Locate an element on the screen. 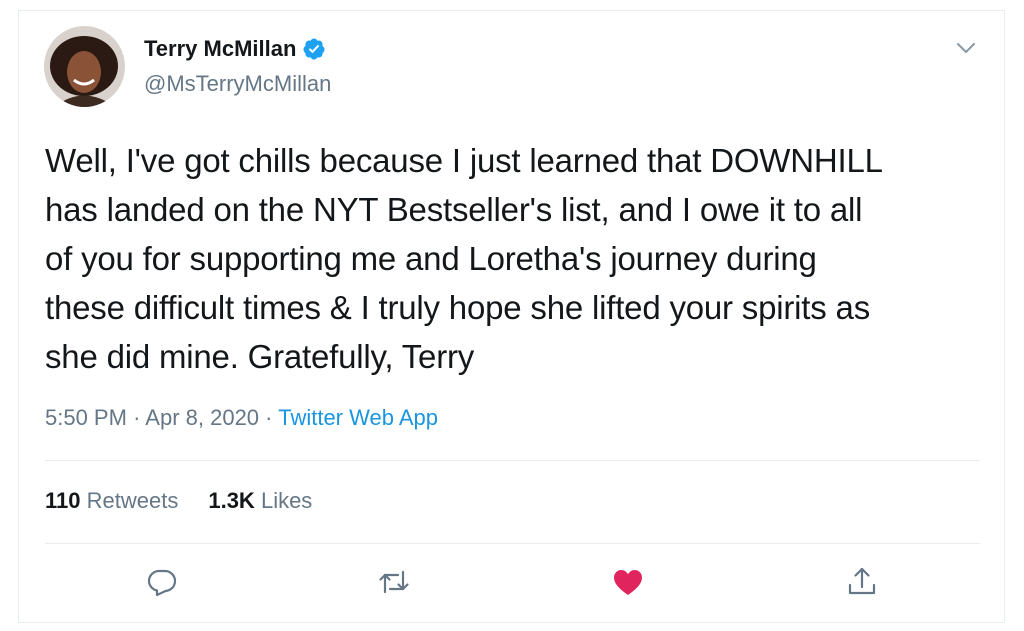  author-handle: @MsTerryMcMillan is located at coordinates (237, 84).